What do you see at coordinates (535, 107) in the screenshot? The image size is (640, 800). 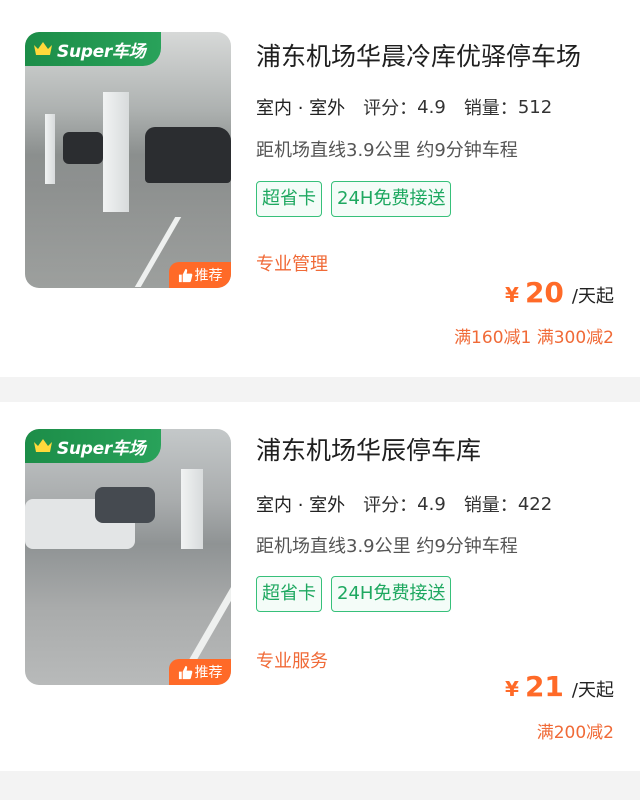 I see `sales-value: 512` at bounding box center [535, 107].